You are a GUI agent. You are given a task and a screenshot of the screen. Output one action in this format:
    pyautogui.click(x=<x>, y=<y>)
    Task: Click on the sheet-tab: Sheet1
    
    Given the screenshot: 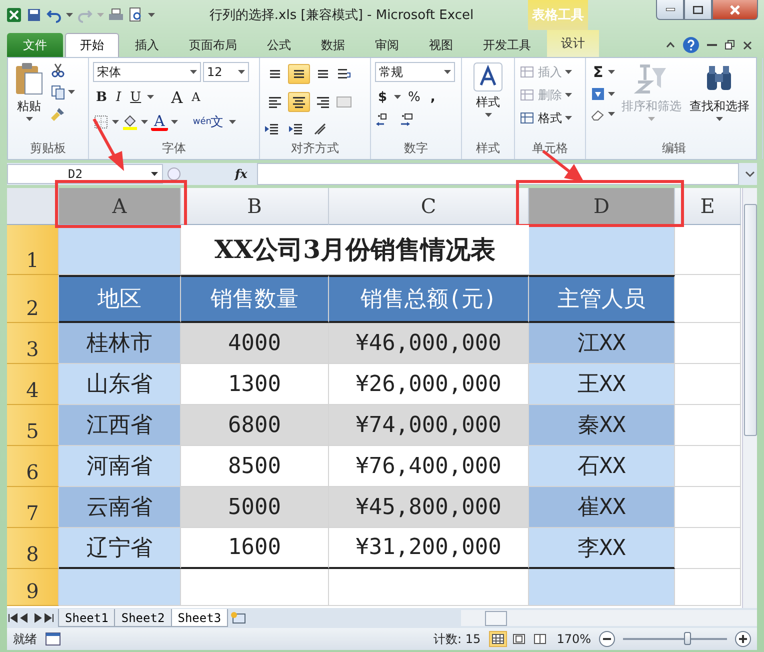 What is the action you would take?
    pyautogui.click(x=87, y=618)
    